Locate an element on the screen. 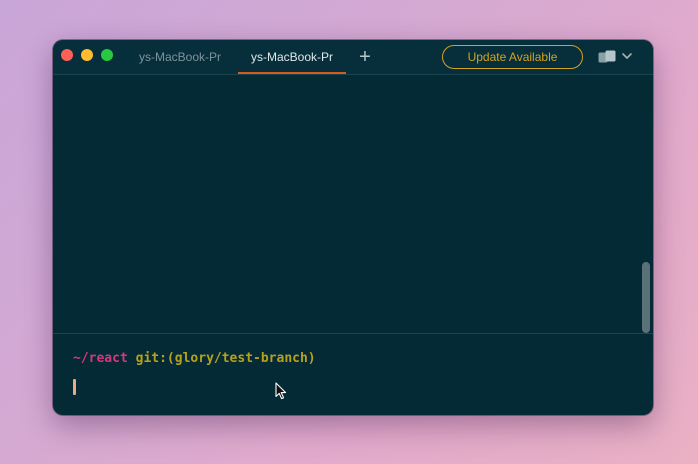 The height and width of the screenshot is (464, 698). tab-1: ys-MacBook-Pr is located at coordinates (180, 57).